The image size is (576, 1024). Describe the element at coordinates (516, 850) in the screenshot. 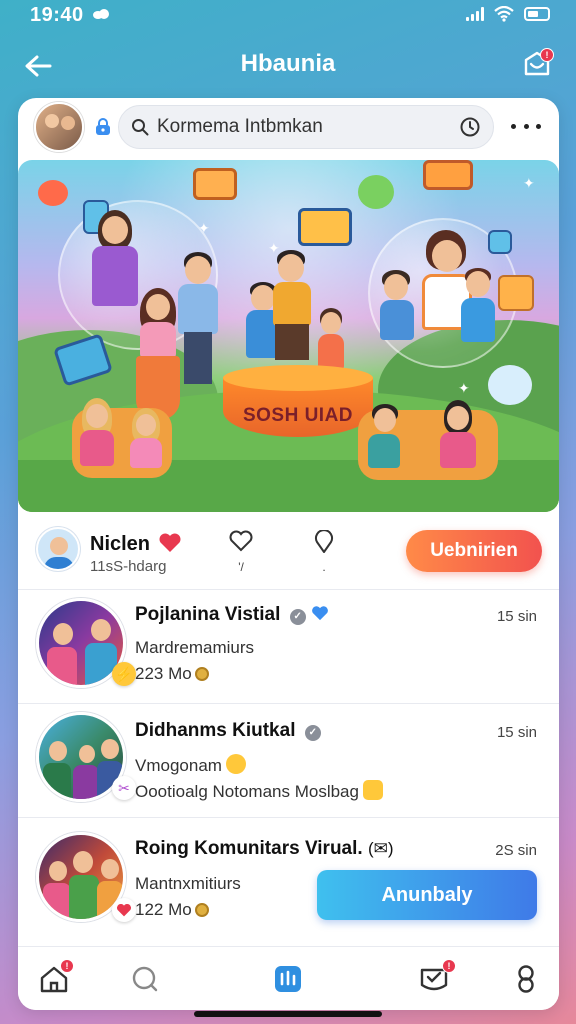

I see `item-time: 2S sin` at that location.